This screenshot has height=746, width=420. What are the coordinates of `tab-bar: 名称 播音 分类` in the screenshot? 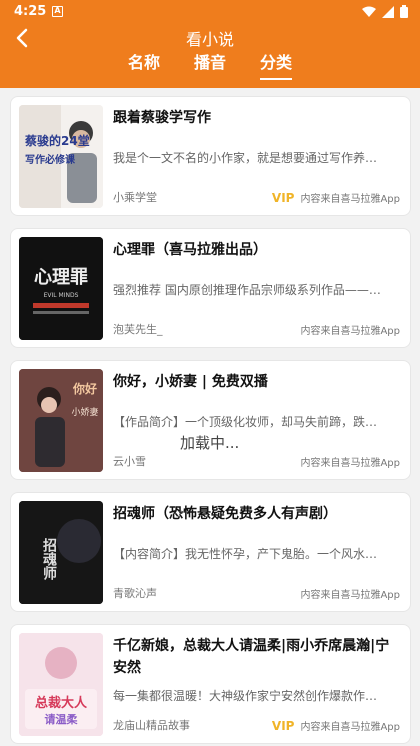 It's located at (210, 67).